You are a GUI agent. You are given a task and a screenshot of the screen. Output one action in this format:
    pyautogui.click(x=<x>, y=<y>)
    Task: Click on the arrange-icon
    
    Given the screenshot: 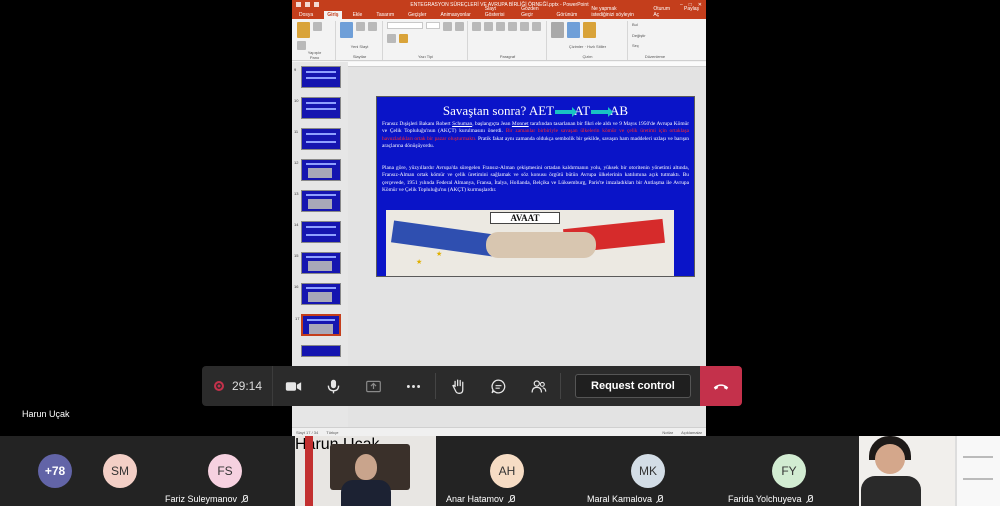 What is the action you would take?
    pyautogui.click(x=573, y=30)
    